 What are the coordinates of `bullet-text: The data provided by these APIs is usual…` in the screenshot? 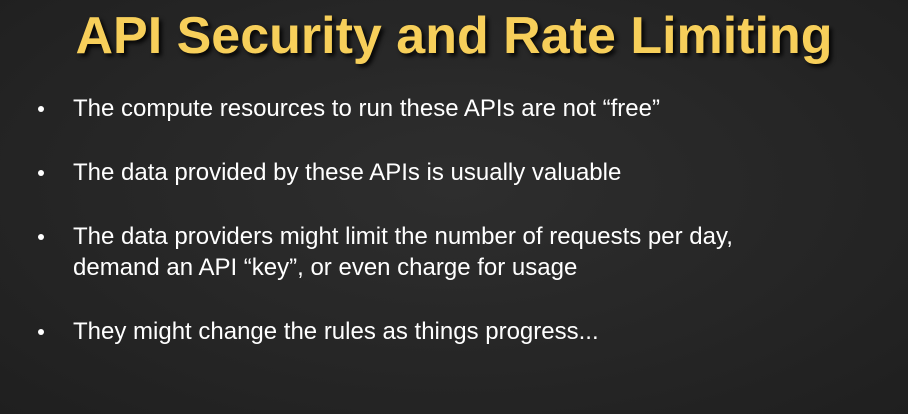 It's located at (347, 172).